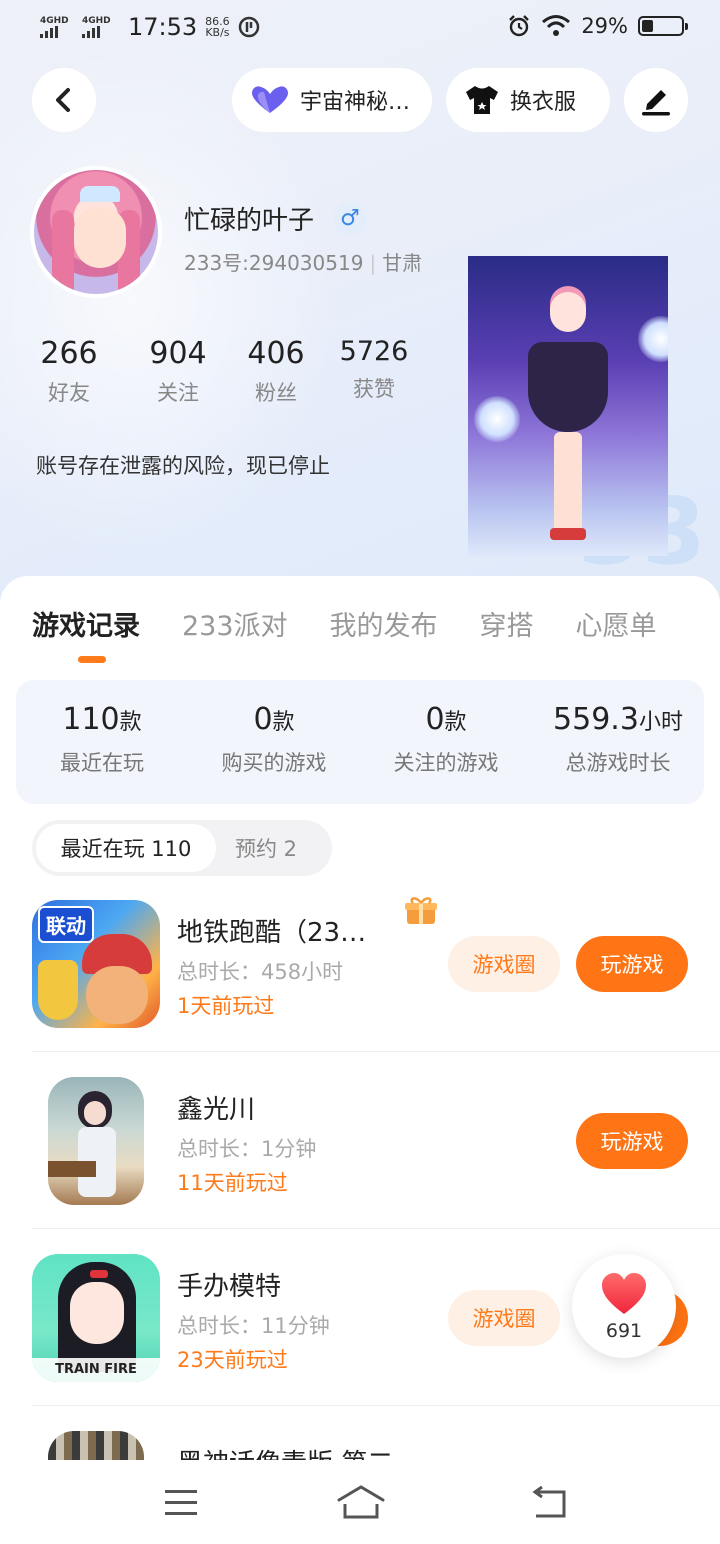  What do you see at coordinates (232, 1183) in the screenshot?
I see `game-last-played: 11天前玩过` at bounding box center [232, 1183].